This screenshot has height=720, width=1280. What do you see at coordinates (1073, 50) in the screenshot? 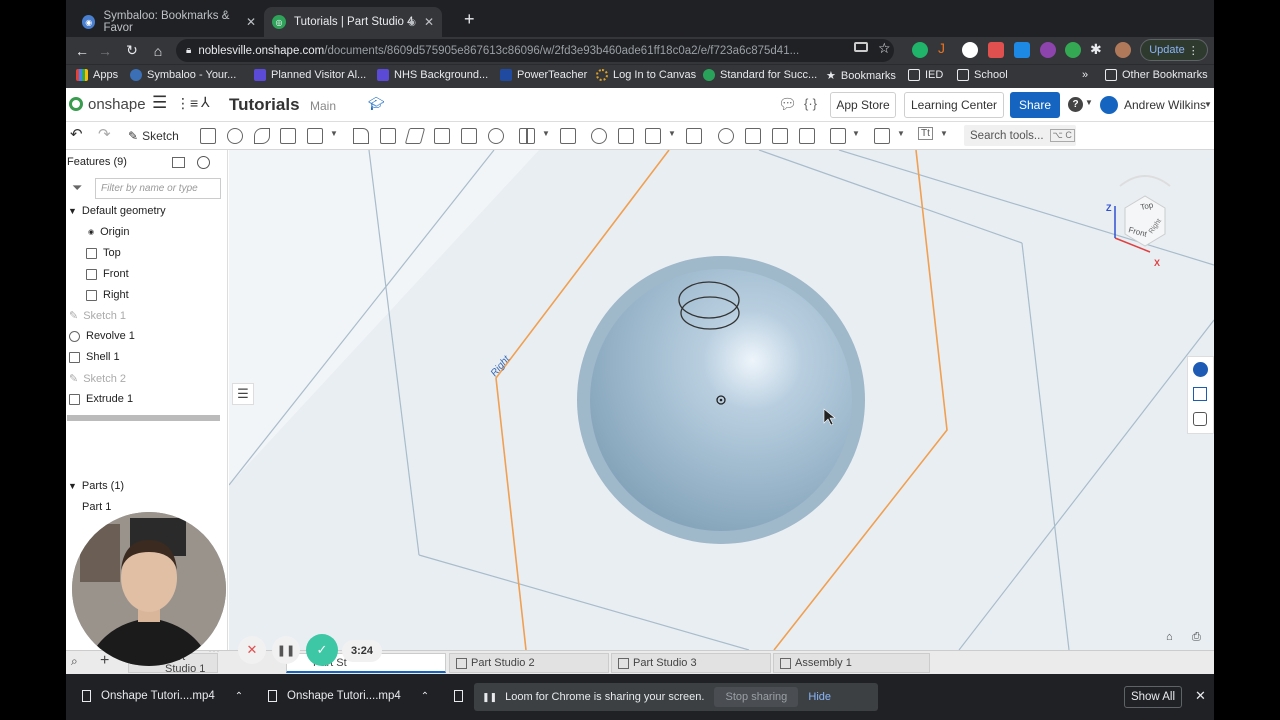
I see `extension-green-icon` at bounding box center [1073, 50].